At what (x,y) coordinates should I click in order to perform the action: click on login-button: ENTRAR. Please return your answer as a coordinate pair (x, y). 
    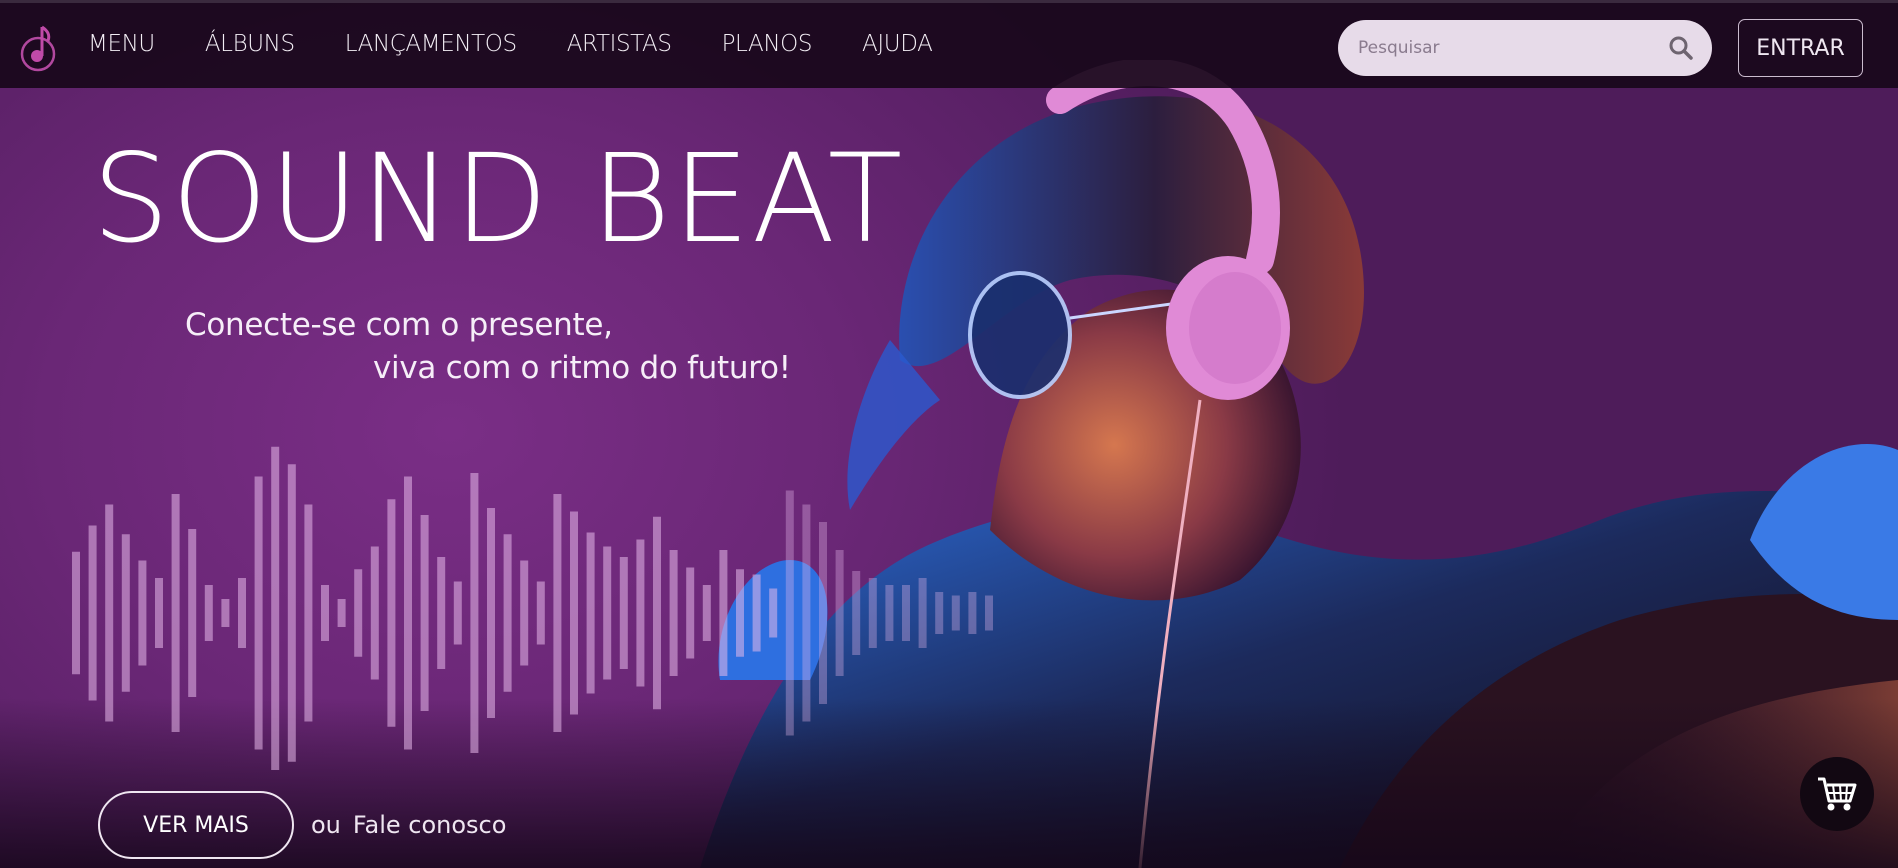
    Looking at the image, I should click on (1800, 48).